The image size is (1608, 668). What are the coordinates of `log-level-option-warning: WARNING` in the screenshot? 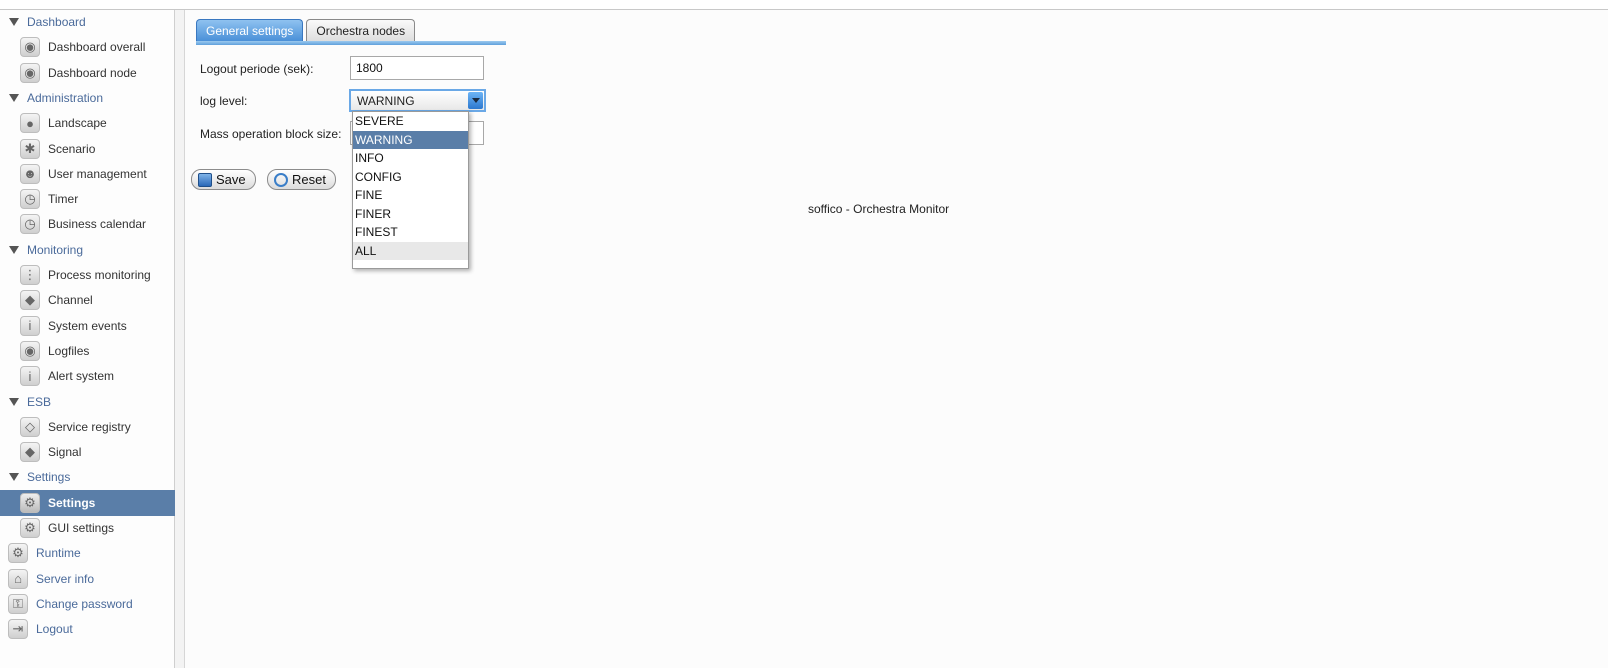 It's located at (410, 139).